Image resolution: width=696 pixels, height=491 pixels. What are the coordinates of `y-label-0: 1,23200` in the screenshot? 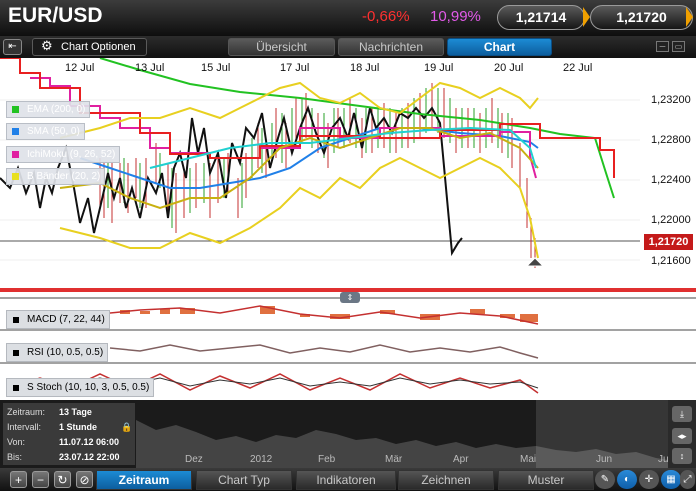 It's located at (671, 100).